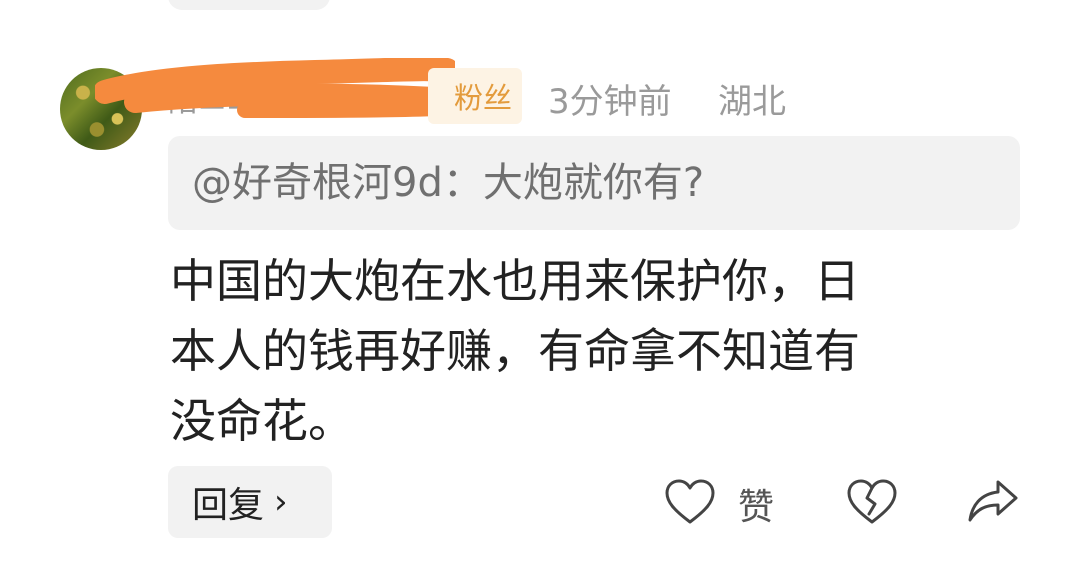 The image size is (1080, 563). Describe the element at coordinates (281, 502) in the screenshot. I see `chevron-right-icon: ›` at that location.